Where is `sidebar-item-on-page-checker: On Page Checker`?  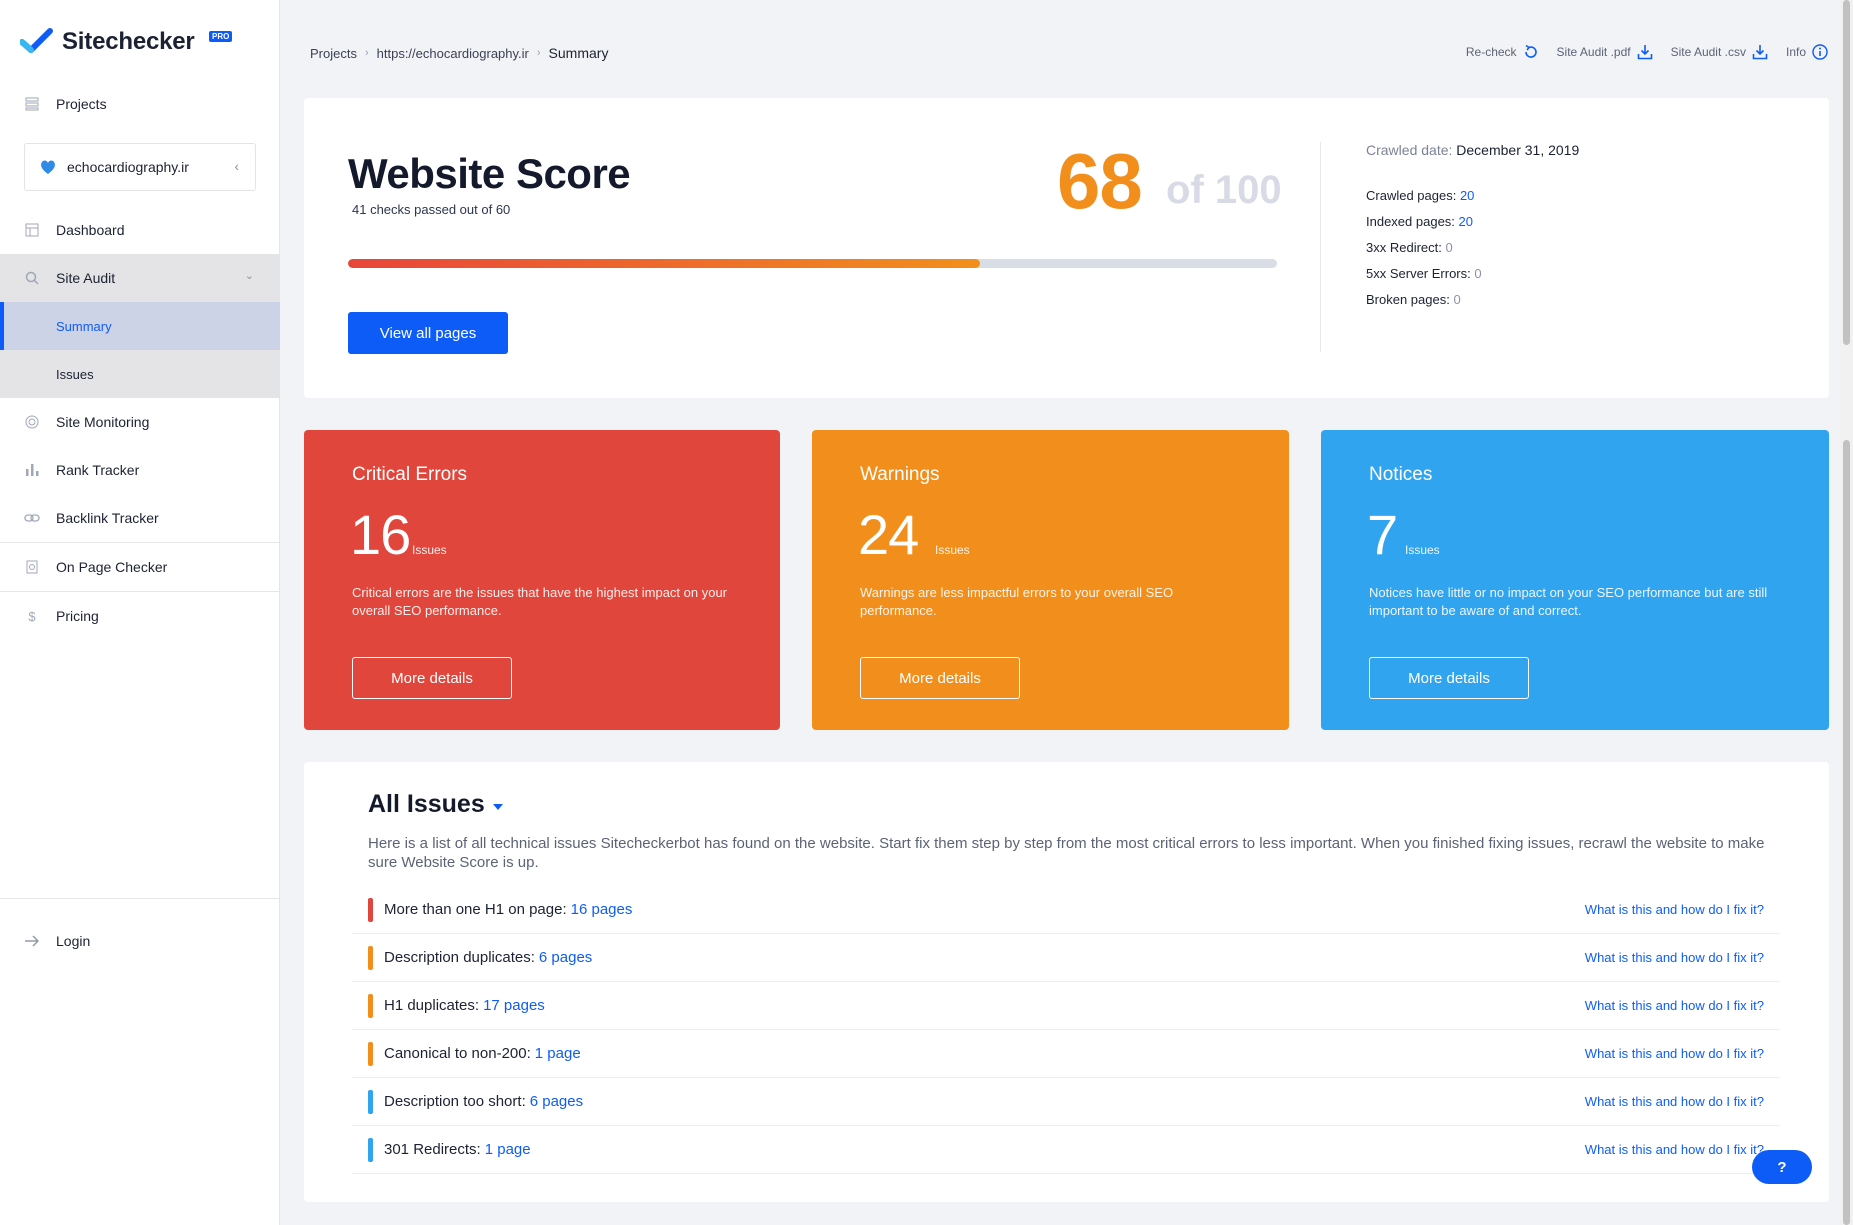
sidebar-item-on-page-checker: On Page Checker is located at coordinates (140, 567).